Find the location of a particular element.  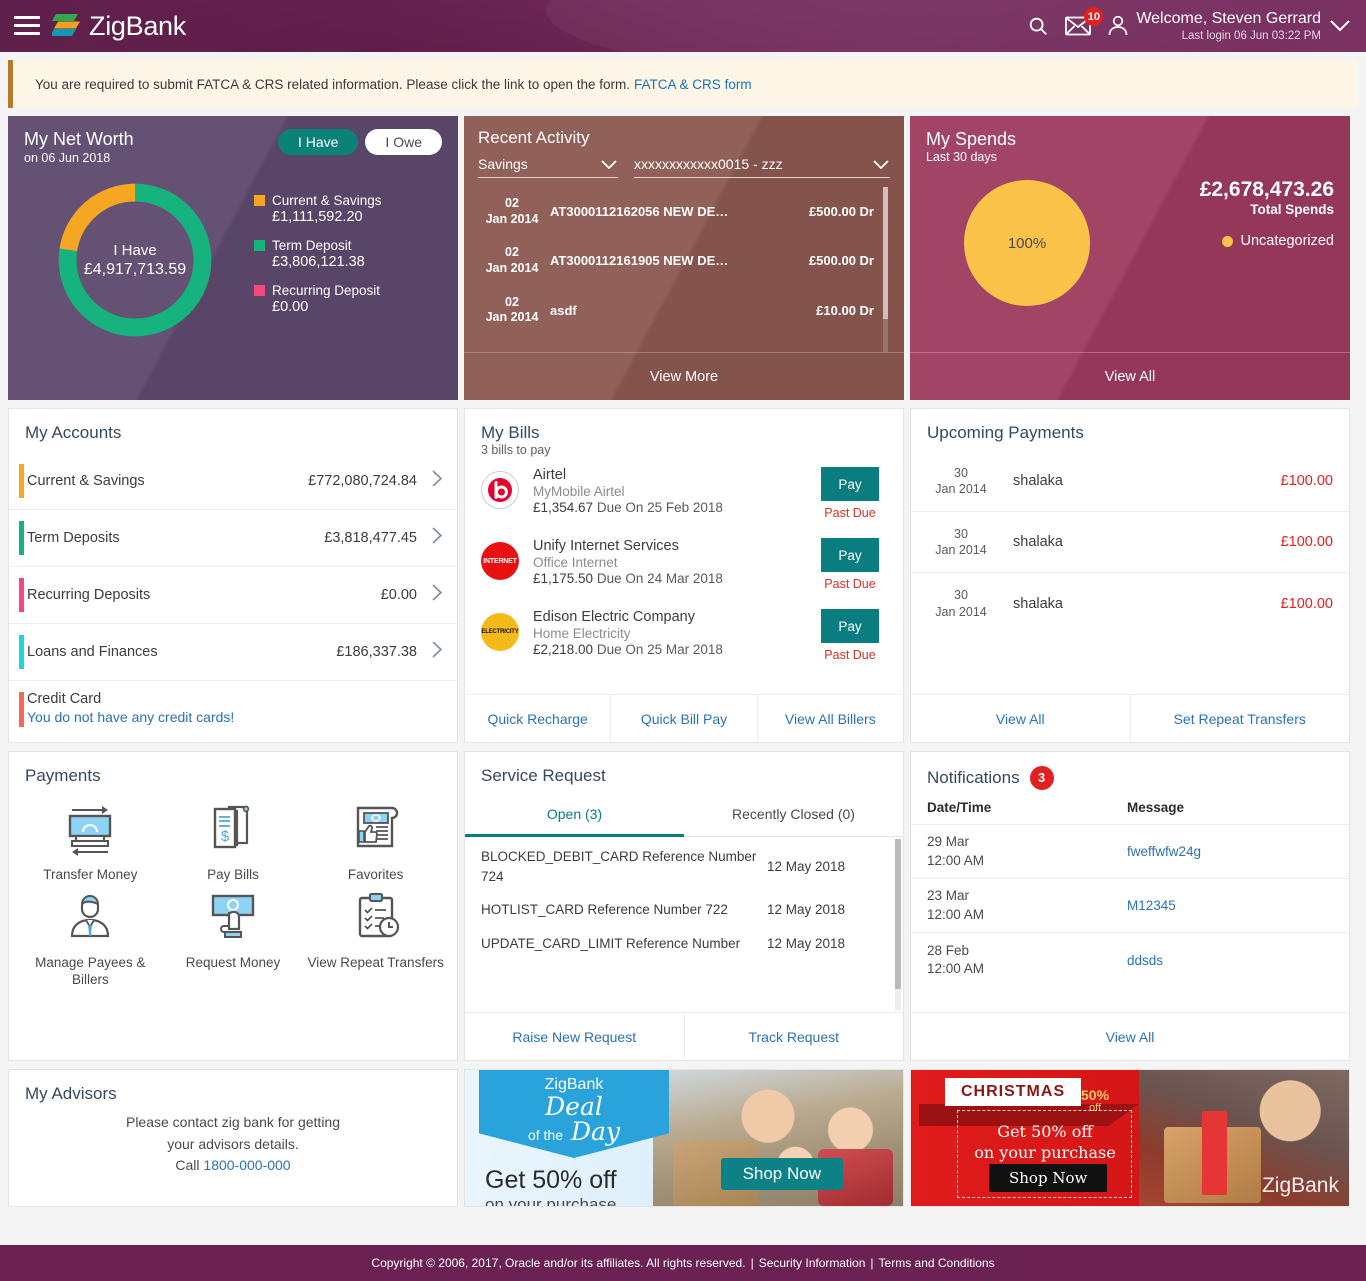

notification-message: ddsds is located at coordinates (1145, 960).